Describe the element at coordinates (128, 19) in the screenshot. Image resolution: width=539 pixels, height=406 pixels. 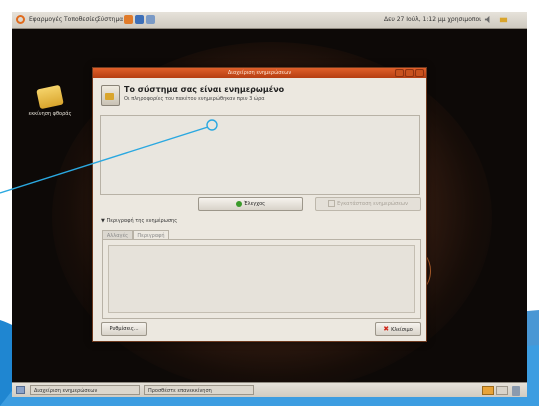
I see `firefox-launcher-icon` at that location.